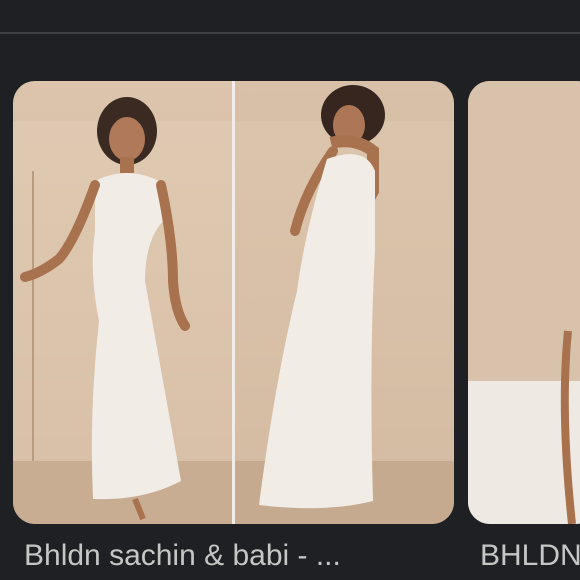 Image resolution: width=580 pixels, height=580 pixels. What do you see at coordinates (530, 556) in the screenshot?
I see `result-caption: BHLDN` at bounding box center [530, 556].